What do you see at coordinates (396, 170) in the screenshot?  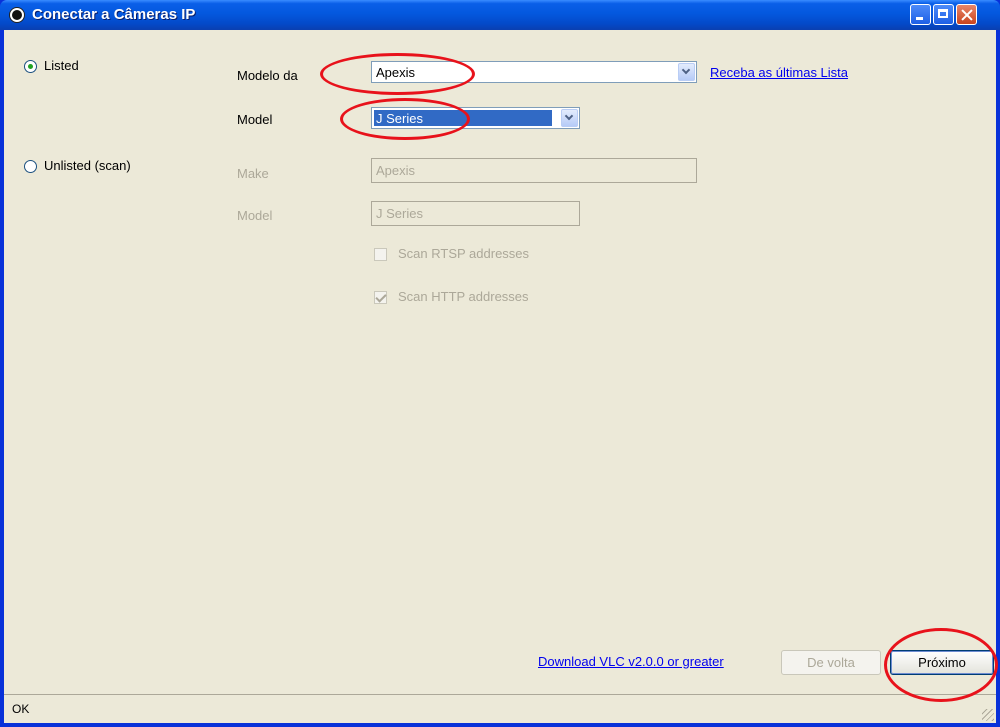 I see `scan-make-value: Apexis` at bounding box center [396, 170].